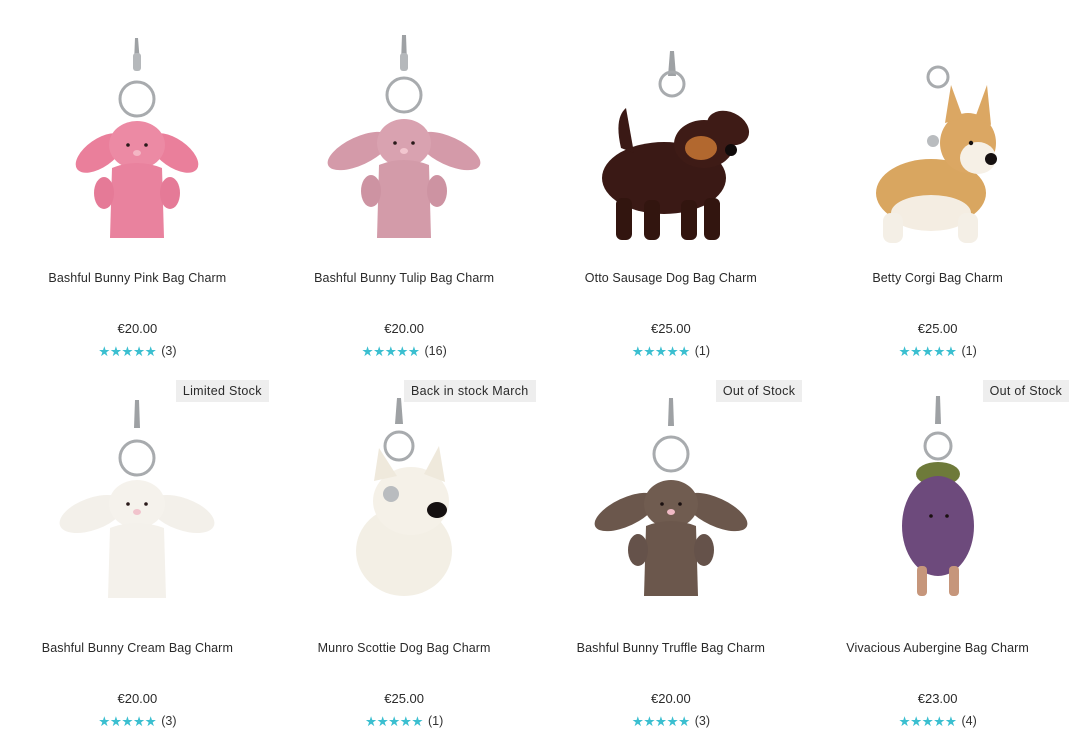 The width and height of the screenshot is (1075, 749). What do you see at coordinates (469, 391) in the screenshot?
I see `stock-badge: Back in stock March` at bounding box center [469, 391].